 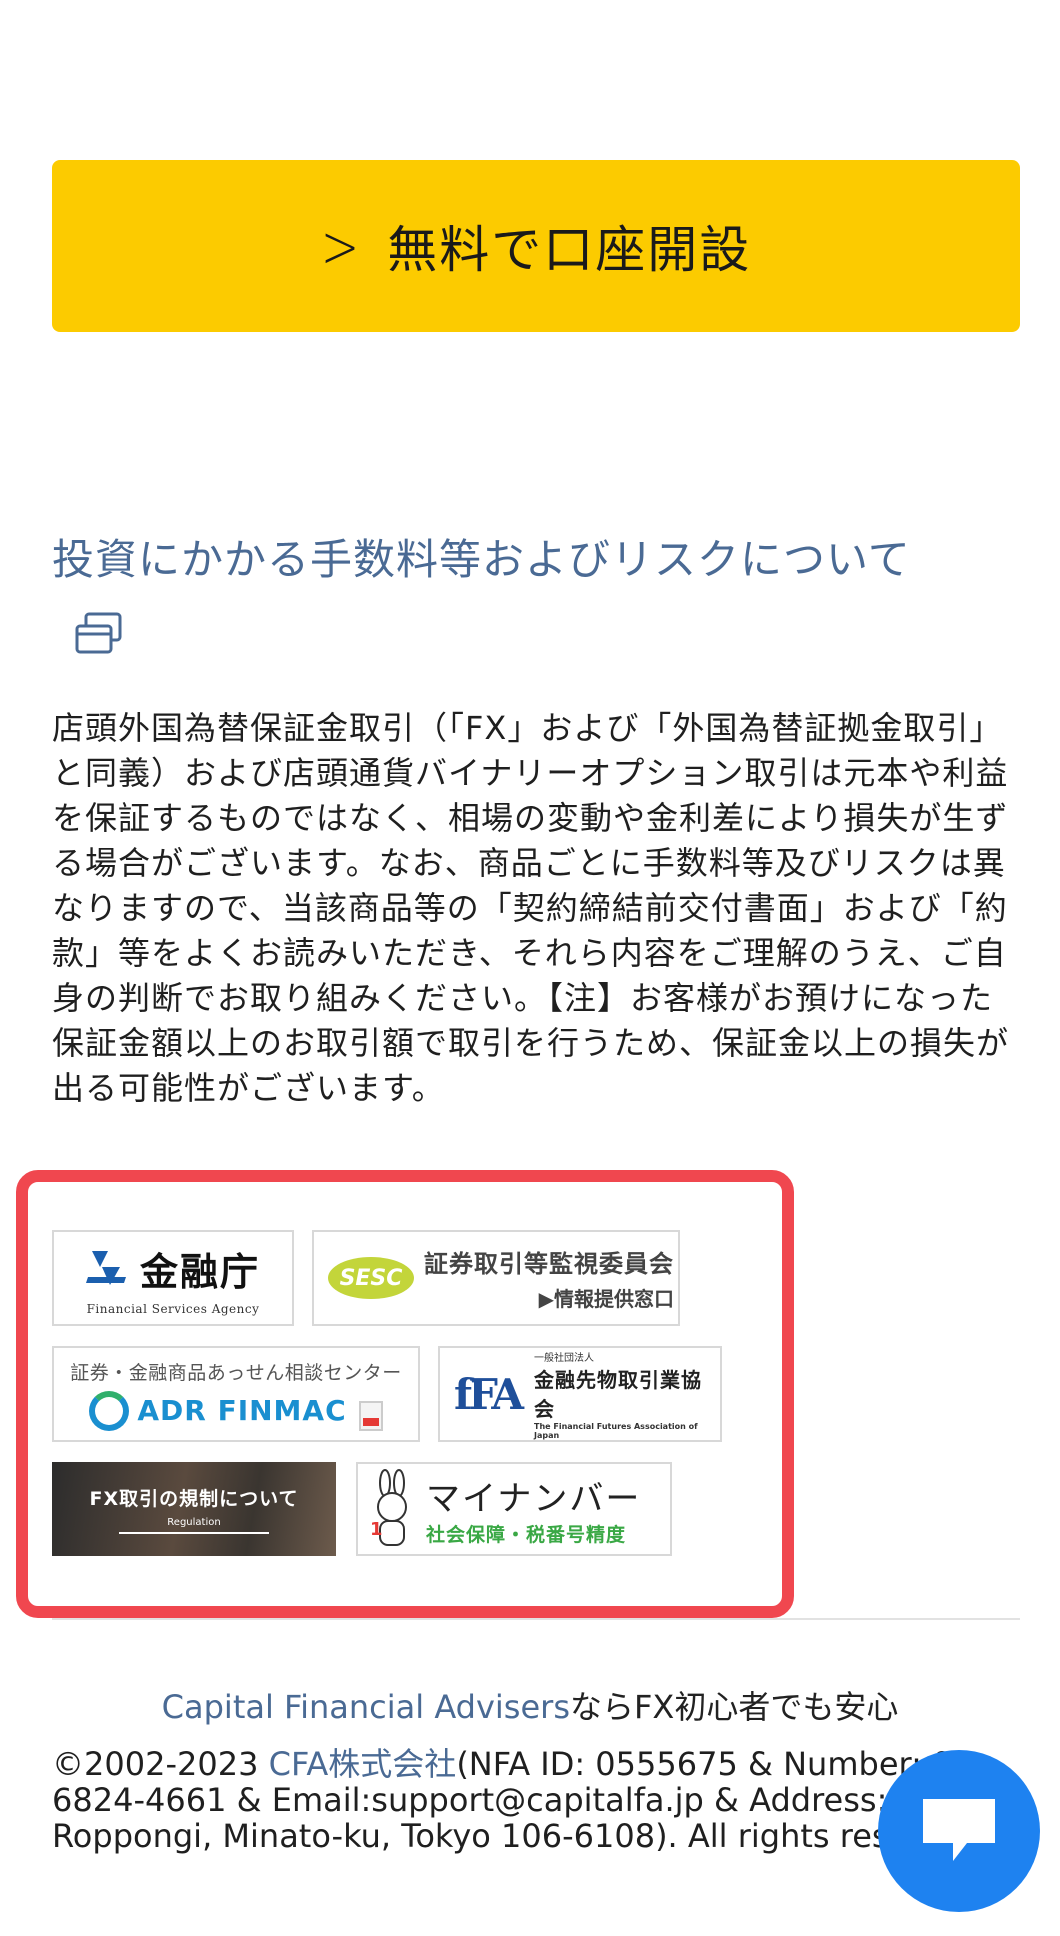 What do you see at coordinates (734, 1707) in the screenshot?
I see `tagline-text: ならFX初心者でも安心` at bounding box center [734, 1707].